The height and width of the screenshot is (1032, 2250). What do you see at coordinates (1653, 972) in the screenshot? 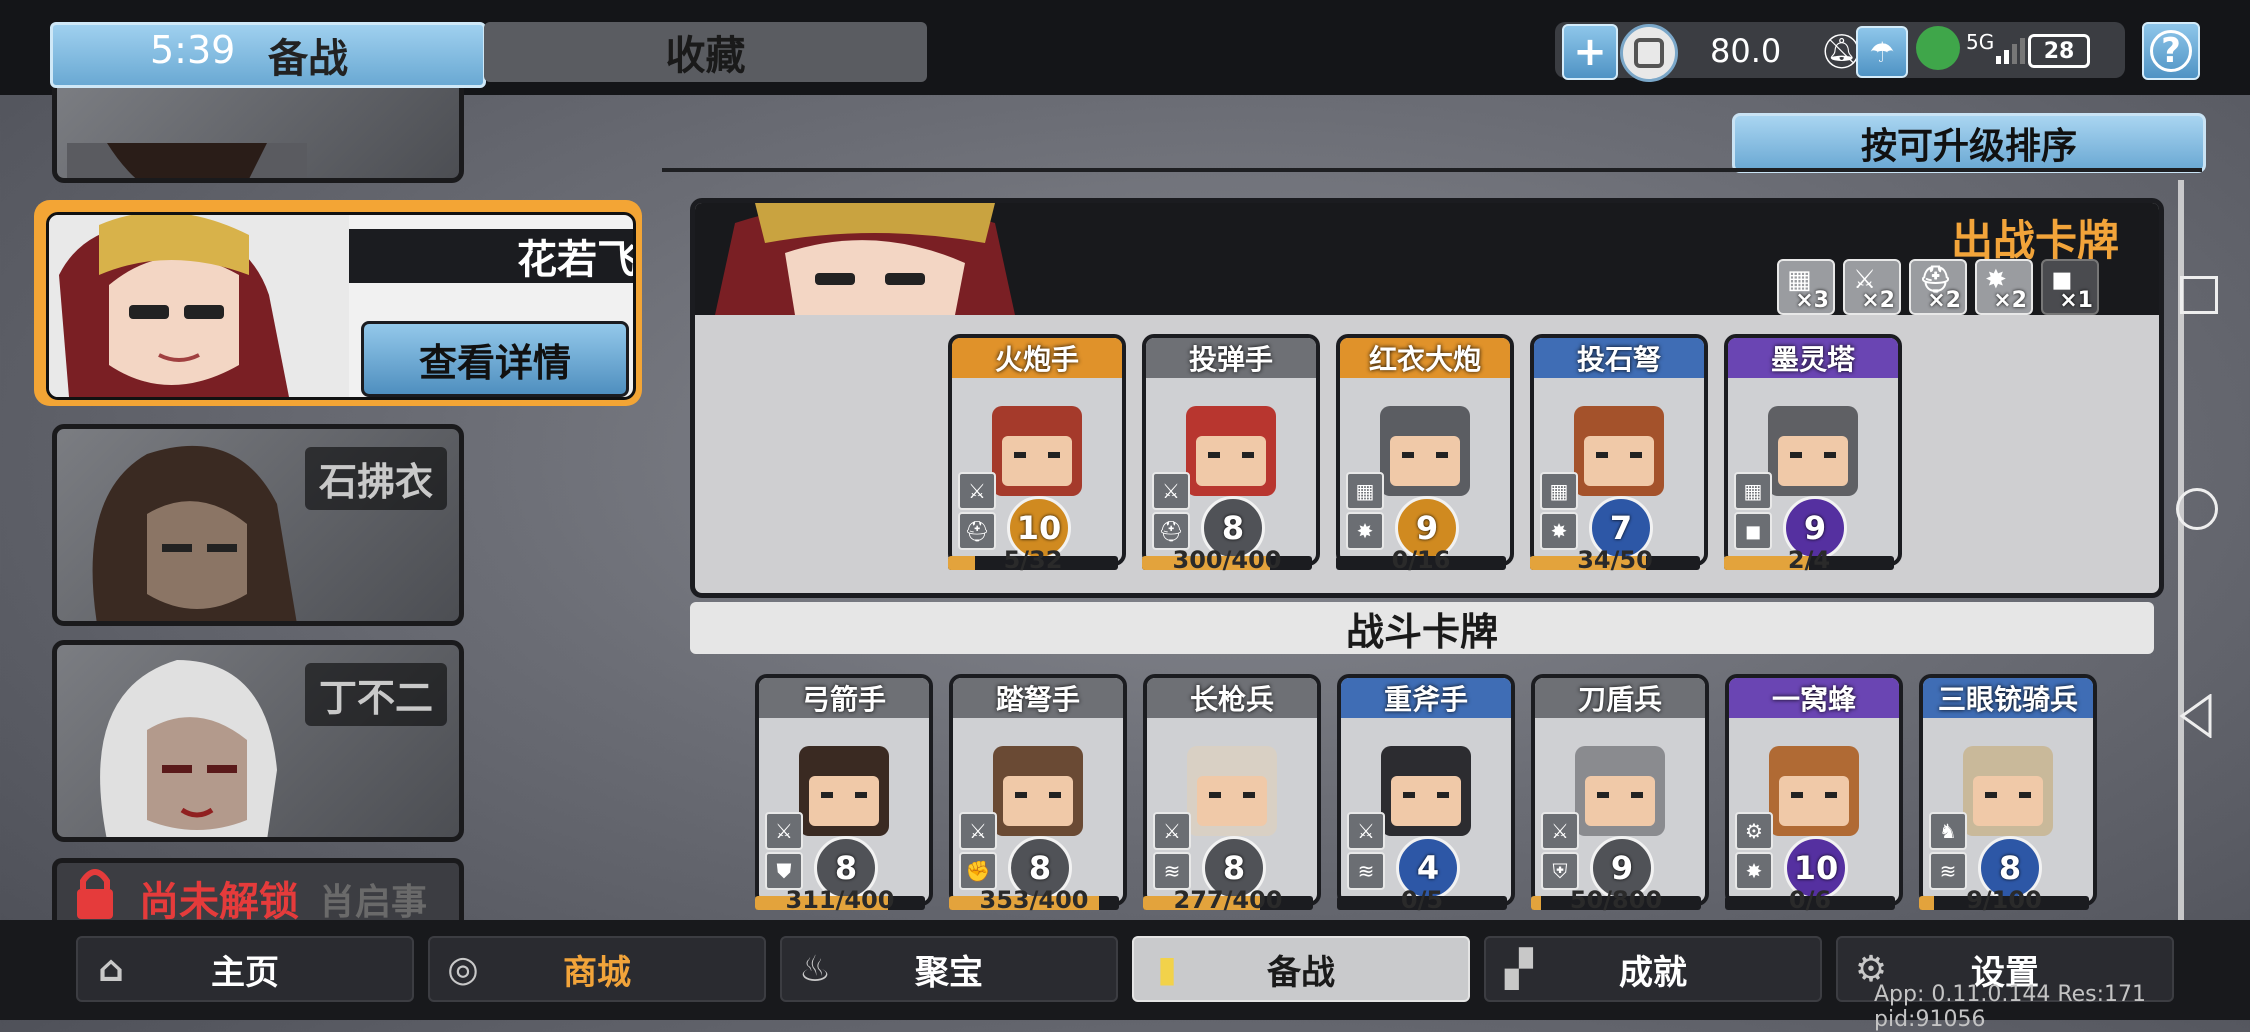
I see `nav-label: 成就` at bounding box center [1653, 972].